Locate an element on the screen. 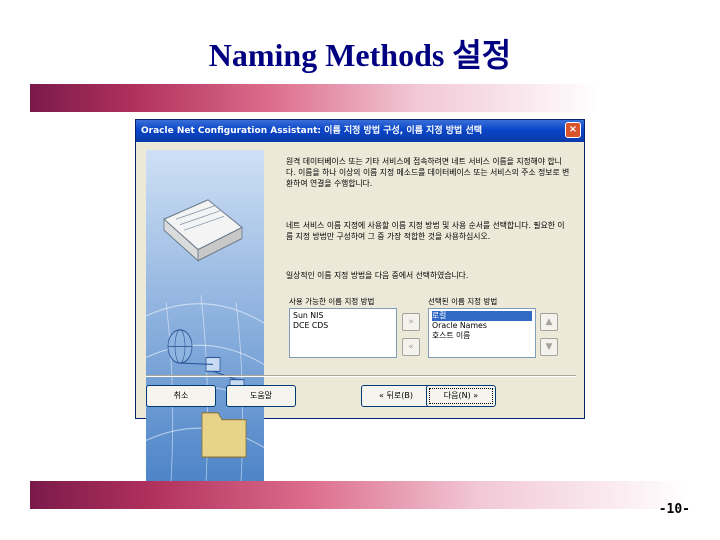 The width and height of the screenshot is (720, 540). slide-title: Naming Methods 설정 is located at coordinates (360, 55).